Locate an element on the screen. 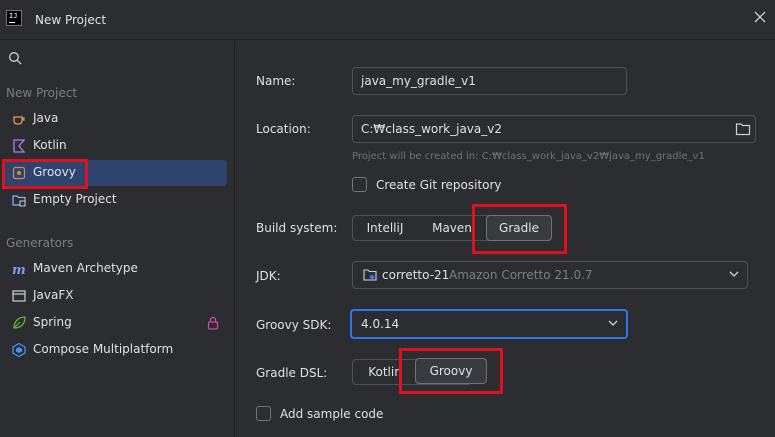 This screenshot has width=775, height=437. location-label: Location: is located at coordinates (283, 129).